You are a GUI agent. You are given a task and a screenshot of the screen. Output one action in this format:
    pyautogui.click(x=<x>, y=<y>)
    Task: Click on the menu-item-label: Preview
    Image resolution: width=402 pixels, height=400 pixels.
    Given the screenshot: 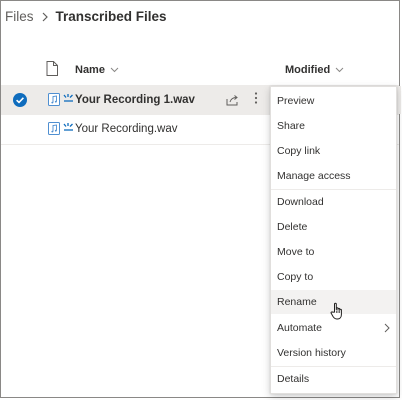 What is the action you would take?
    pyautogui.click(x=296, y=101)
    